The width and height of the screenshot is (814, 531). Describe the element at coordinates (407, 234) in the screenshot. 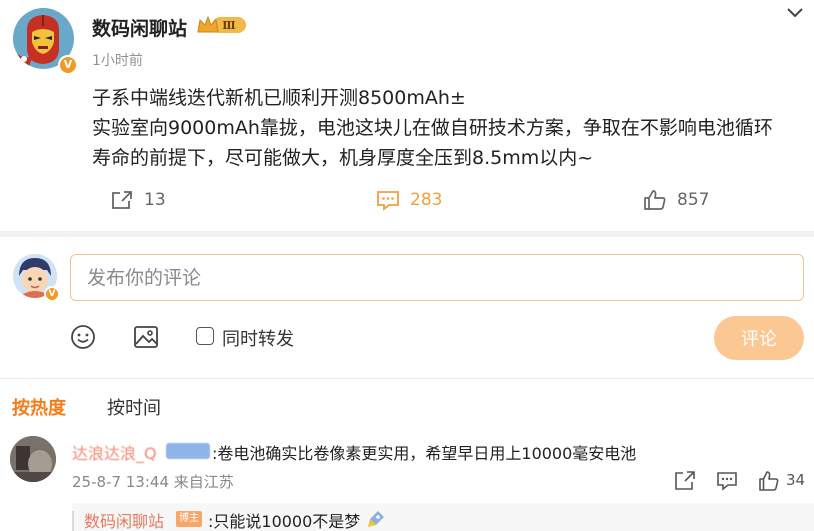

I see `section-divider` at that location.